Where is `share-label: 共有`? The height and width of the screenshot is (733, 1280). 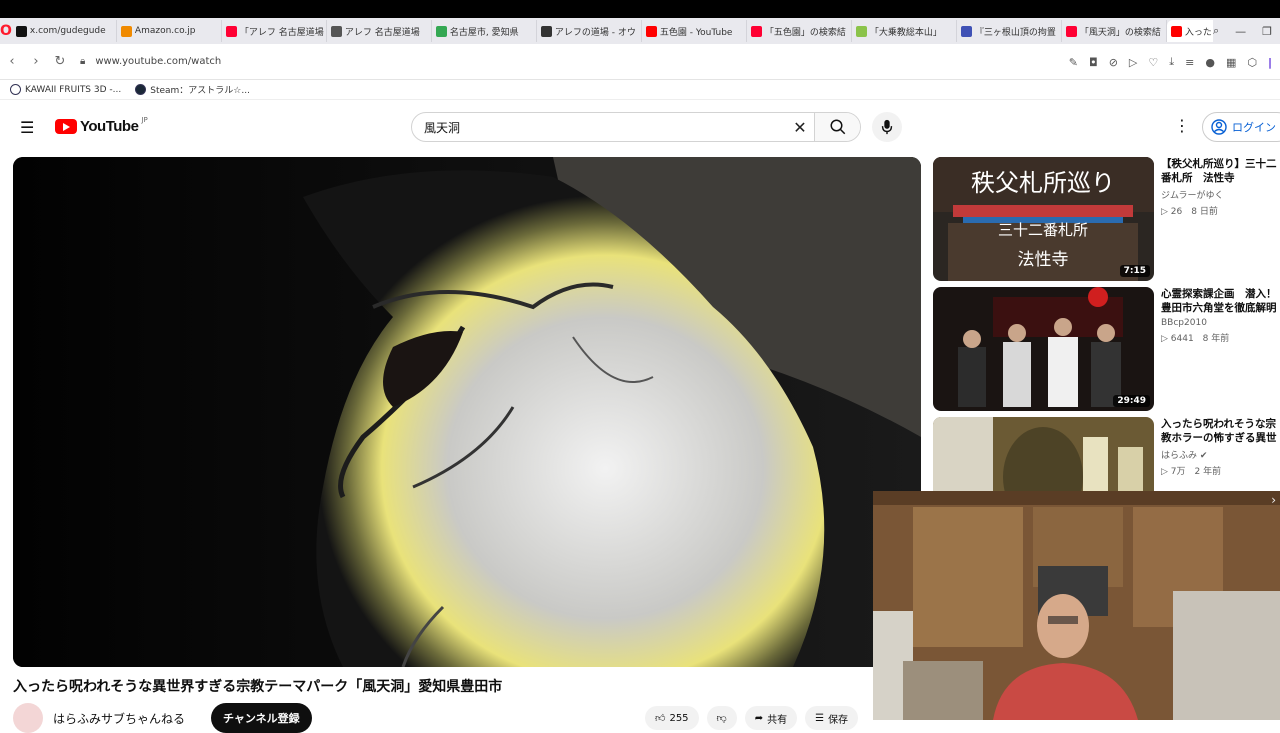 share-label: 共有 is located at coordinates (777, 720).